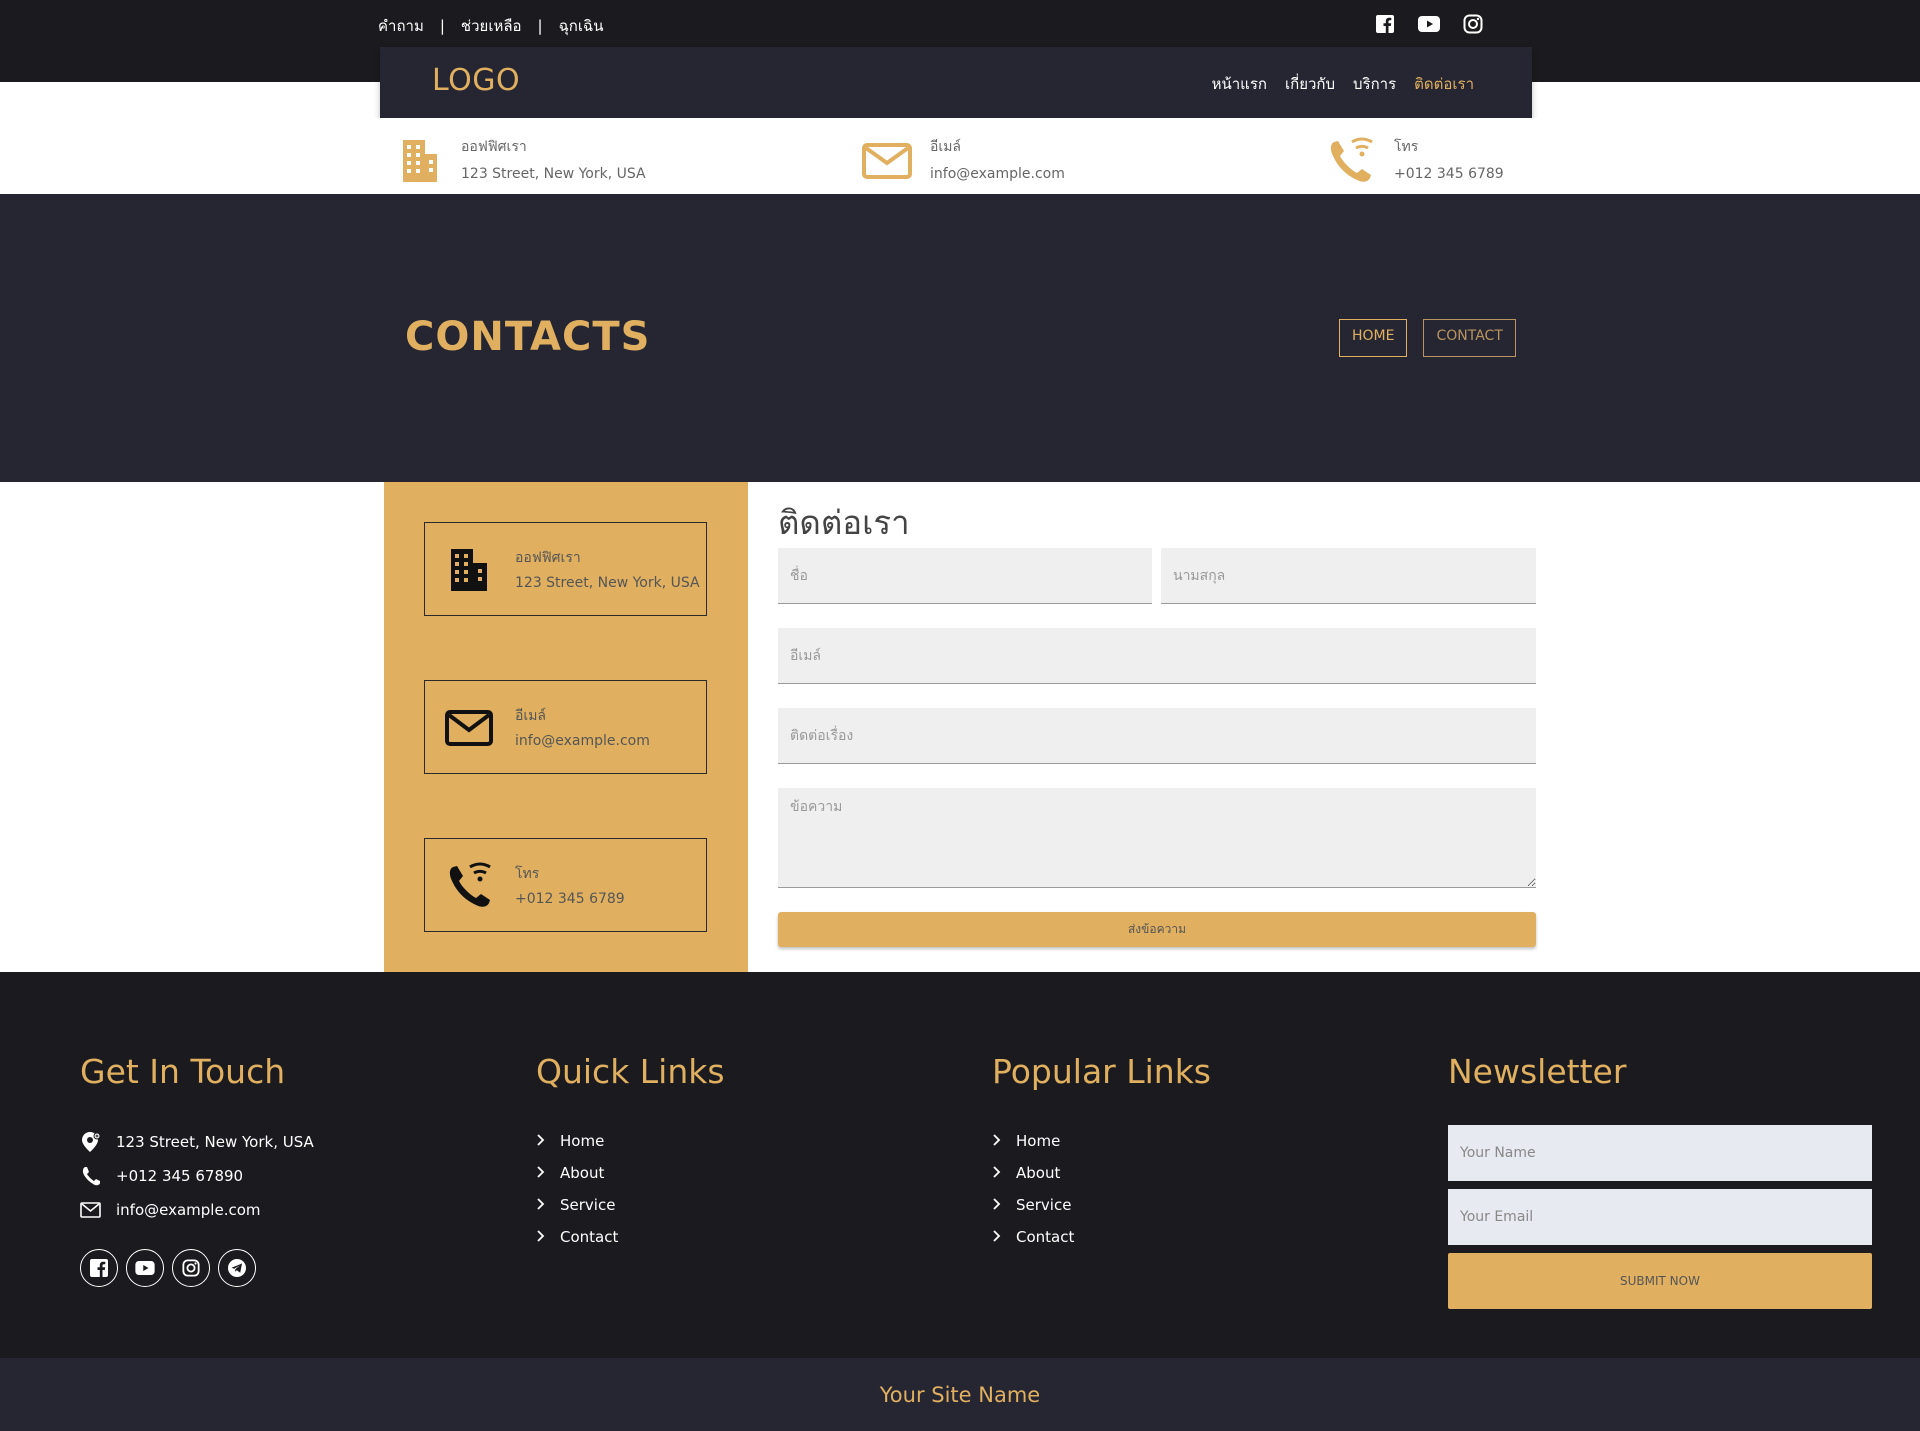 This screenshot has height=1431, width=1920. I want to click on top-link-help: ช่วยเหลือ, so click(491, 26).